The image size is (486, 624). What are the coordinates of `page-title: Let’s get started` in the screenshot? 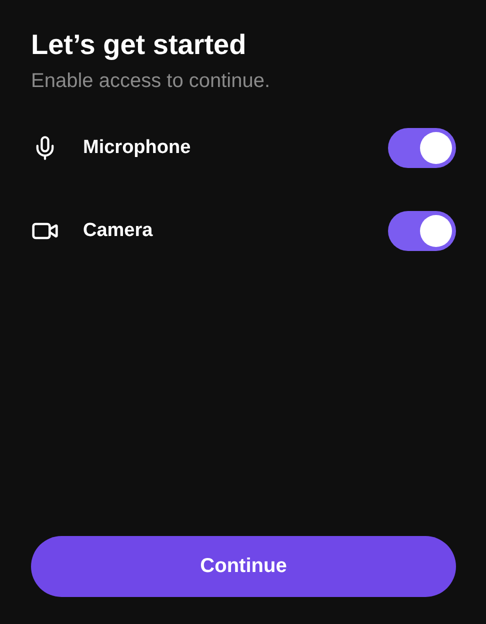 It's located at (139, 45).